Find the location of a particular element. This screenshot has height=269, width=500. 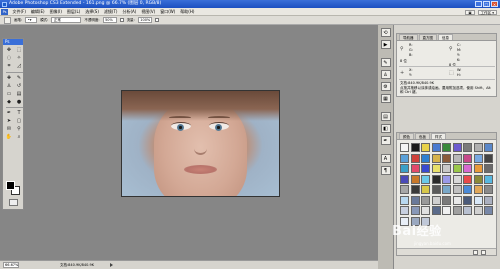

magic-wand-tool-icon: ✧ is located at coordinates (19, 58).